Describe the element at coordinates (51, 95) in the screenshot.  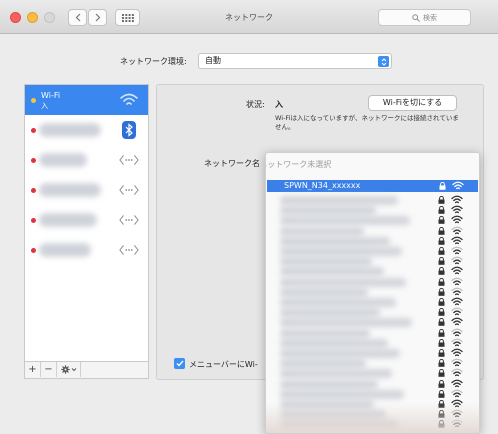
I see `service-name: Wi-Fi` at that location.